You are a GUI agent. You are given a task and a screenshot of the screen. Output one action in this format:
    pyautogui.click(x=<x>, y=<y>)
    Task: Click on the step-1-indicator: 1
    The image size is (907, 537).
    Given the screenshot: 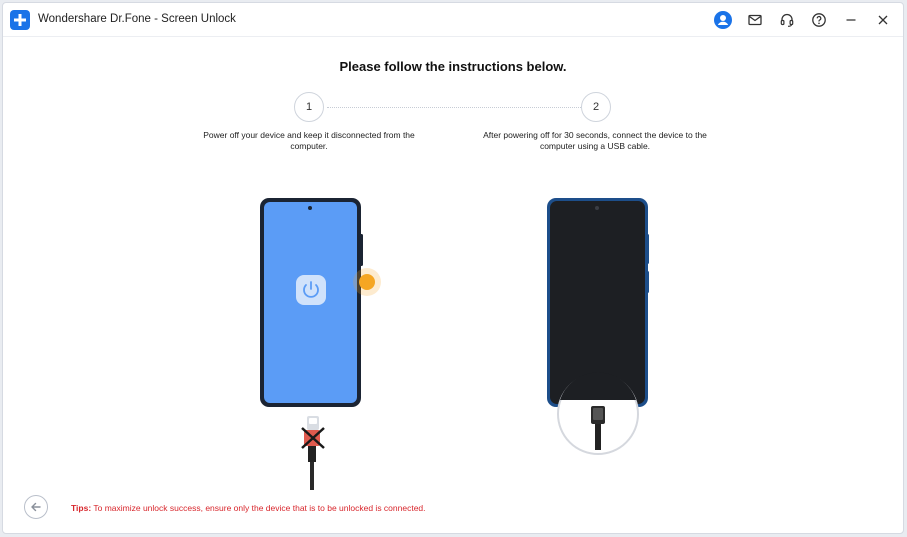 What is the action you would take?
    pyautogui.click(x=309, y=107)
    